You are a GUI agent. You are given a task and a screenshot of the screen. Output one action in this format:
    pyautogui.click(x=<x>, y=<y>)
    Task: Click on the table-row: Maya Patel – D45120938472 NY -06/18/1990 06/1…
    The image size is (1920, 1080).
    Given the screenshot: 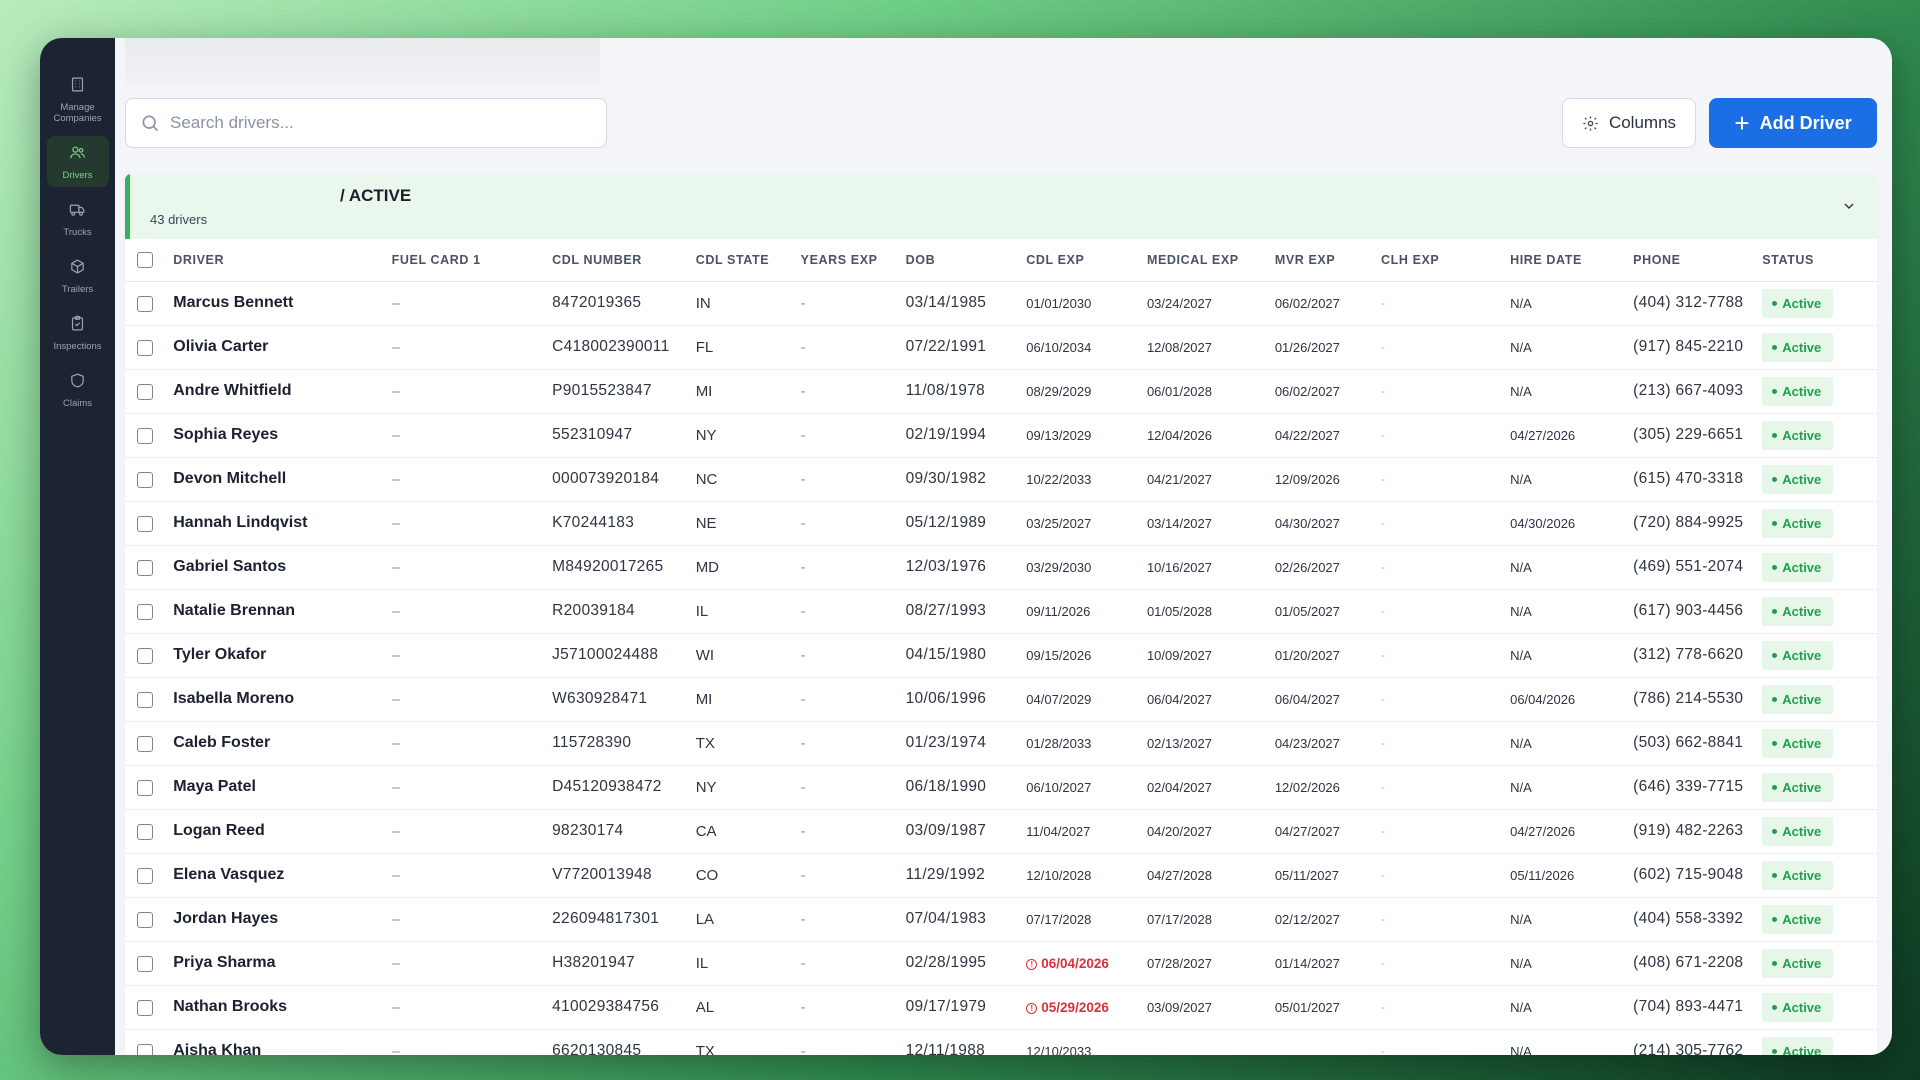 What is the action you would take?
    pyautogui.click(x=1001, y=787)
    